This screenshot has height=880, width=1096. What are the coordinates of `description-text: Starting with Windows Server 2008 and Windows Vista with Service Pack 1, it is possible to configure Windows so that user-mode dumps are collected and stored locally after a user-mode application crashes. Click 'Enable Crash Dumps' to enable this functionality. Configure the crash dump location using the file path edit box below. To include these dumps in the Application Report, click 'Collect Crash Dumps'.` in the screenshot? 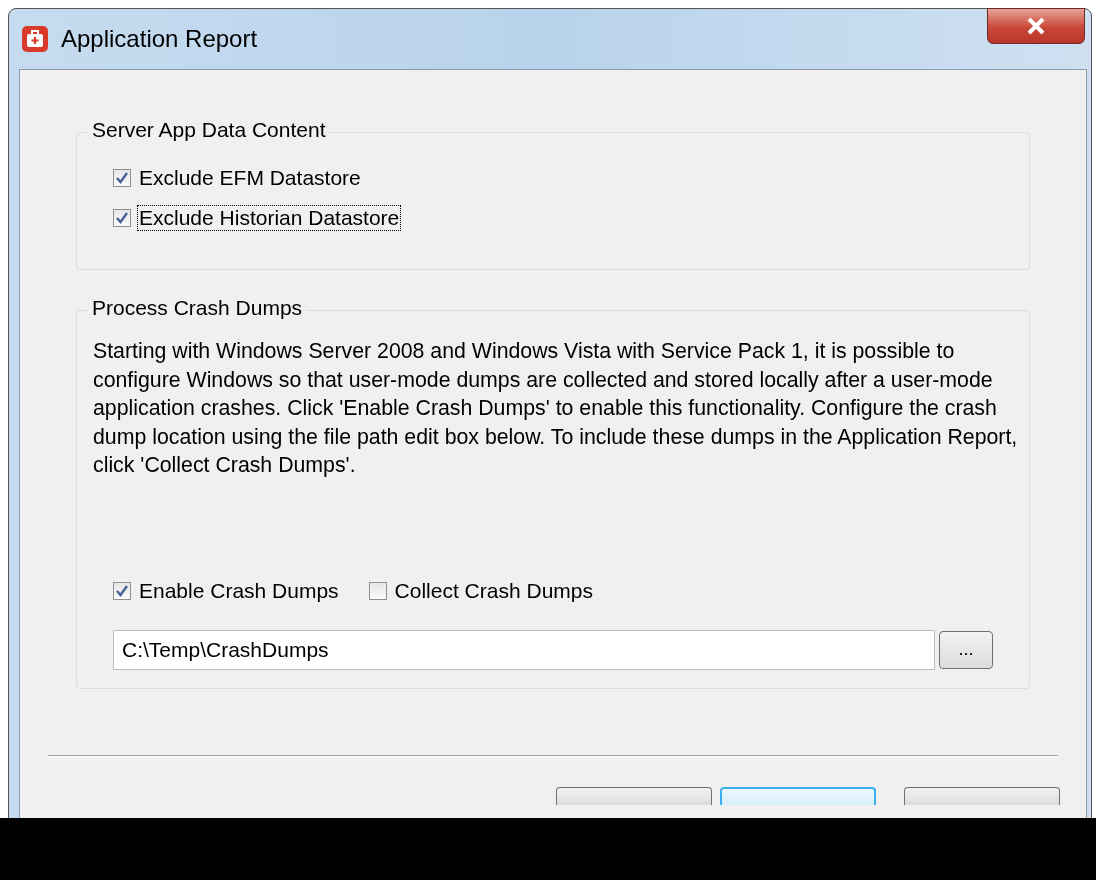 It's located at (556, 408).